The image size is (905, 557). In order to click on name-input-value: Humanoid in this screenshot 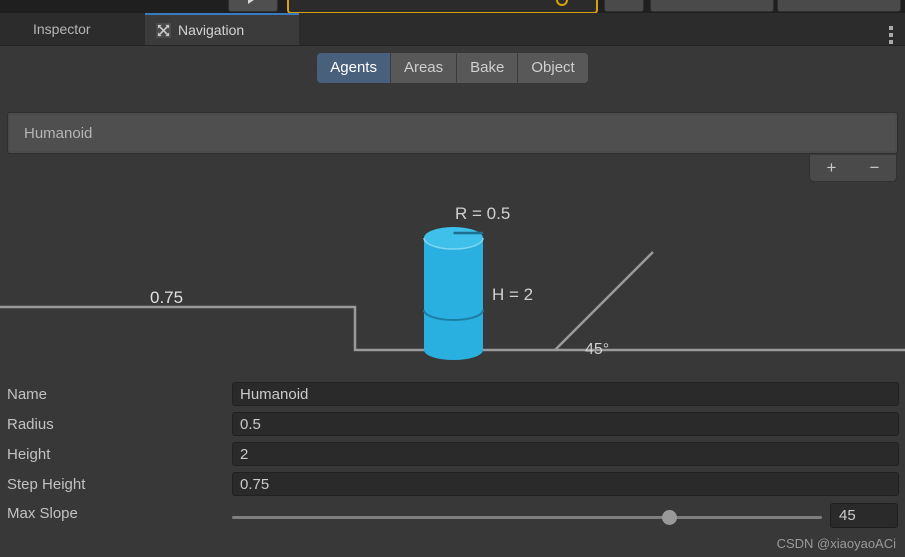, I will do `click(274, 394)`.